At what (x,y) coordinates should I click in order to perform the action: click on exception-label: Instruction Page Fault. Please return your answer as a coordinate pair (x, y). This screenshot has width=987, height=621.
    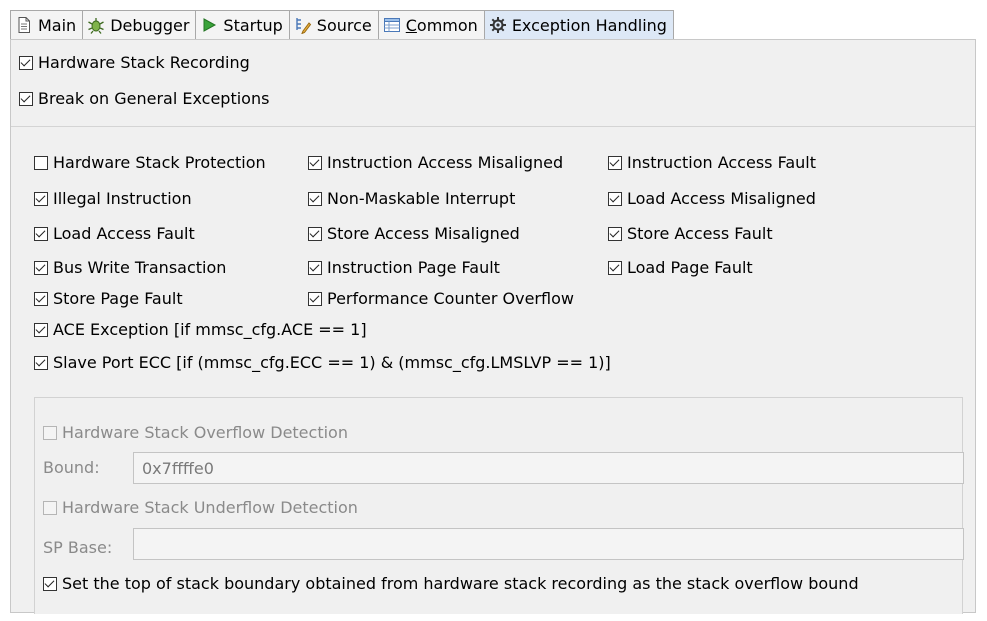
    Looking at the image, I should click on (413, 267).